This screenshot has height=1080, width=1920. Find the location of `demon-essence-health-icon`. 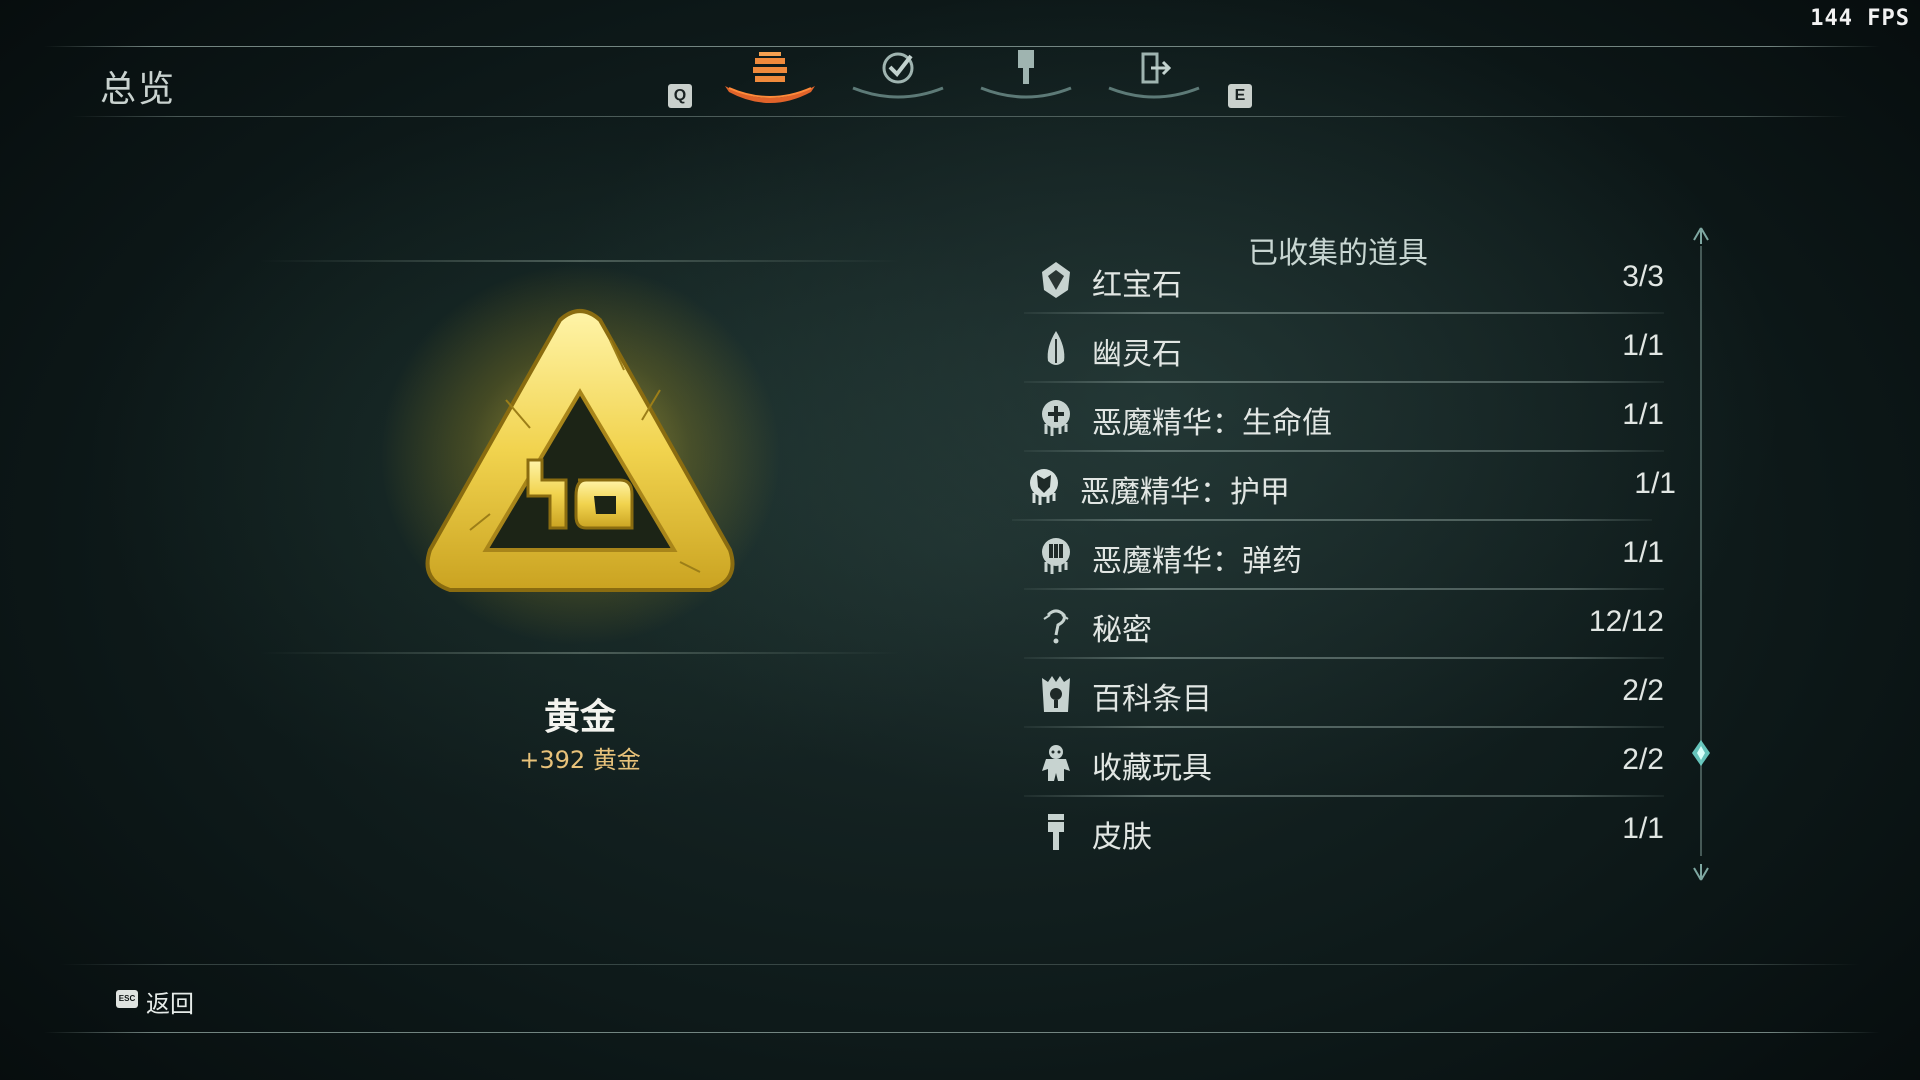

demon-essence-health-icon is located at coordinates (1056, 418).